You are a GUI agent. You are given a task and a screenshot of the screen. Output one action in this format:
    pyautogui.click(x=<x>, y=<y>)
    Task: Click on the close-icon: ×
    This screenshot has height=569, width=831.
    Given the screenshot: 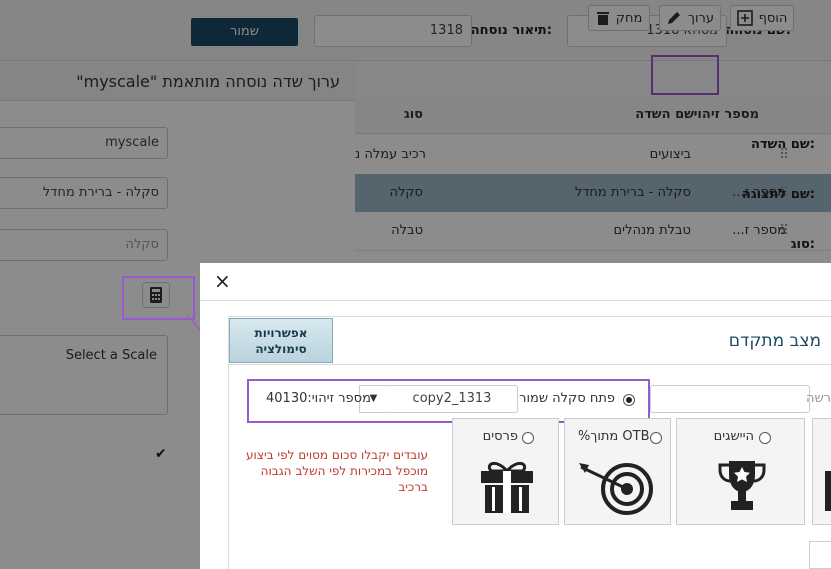 What is the action you would take?
    pyautogui.click(x=222, y=281)
    